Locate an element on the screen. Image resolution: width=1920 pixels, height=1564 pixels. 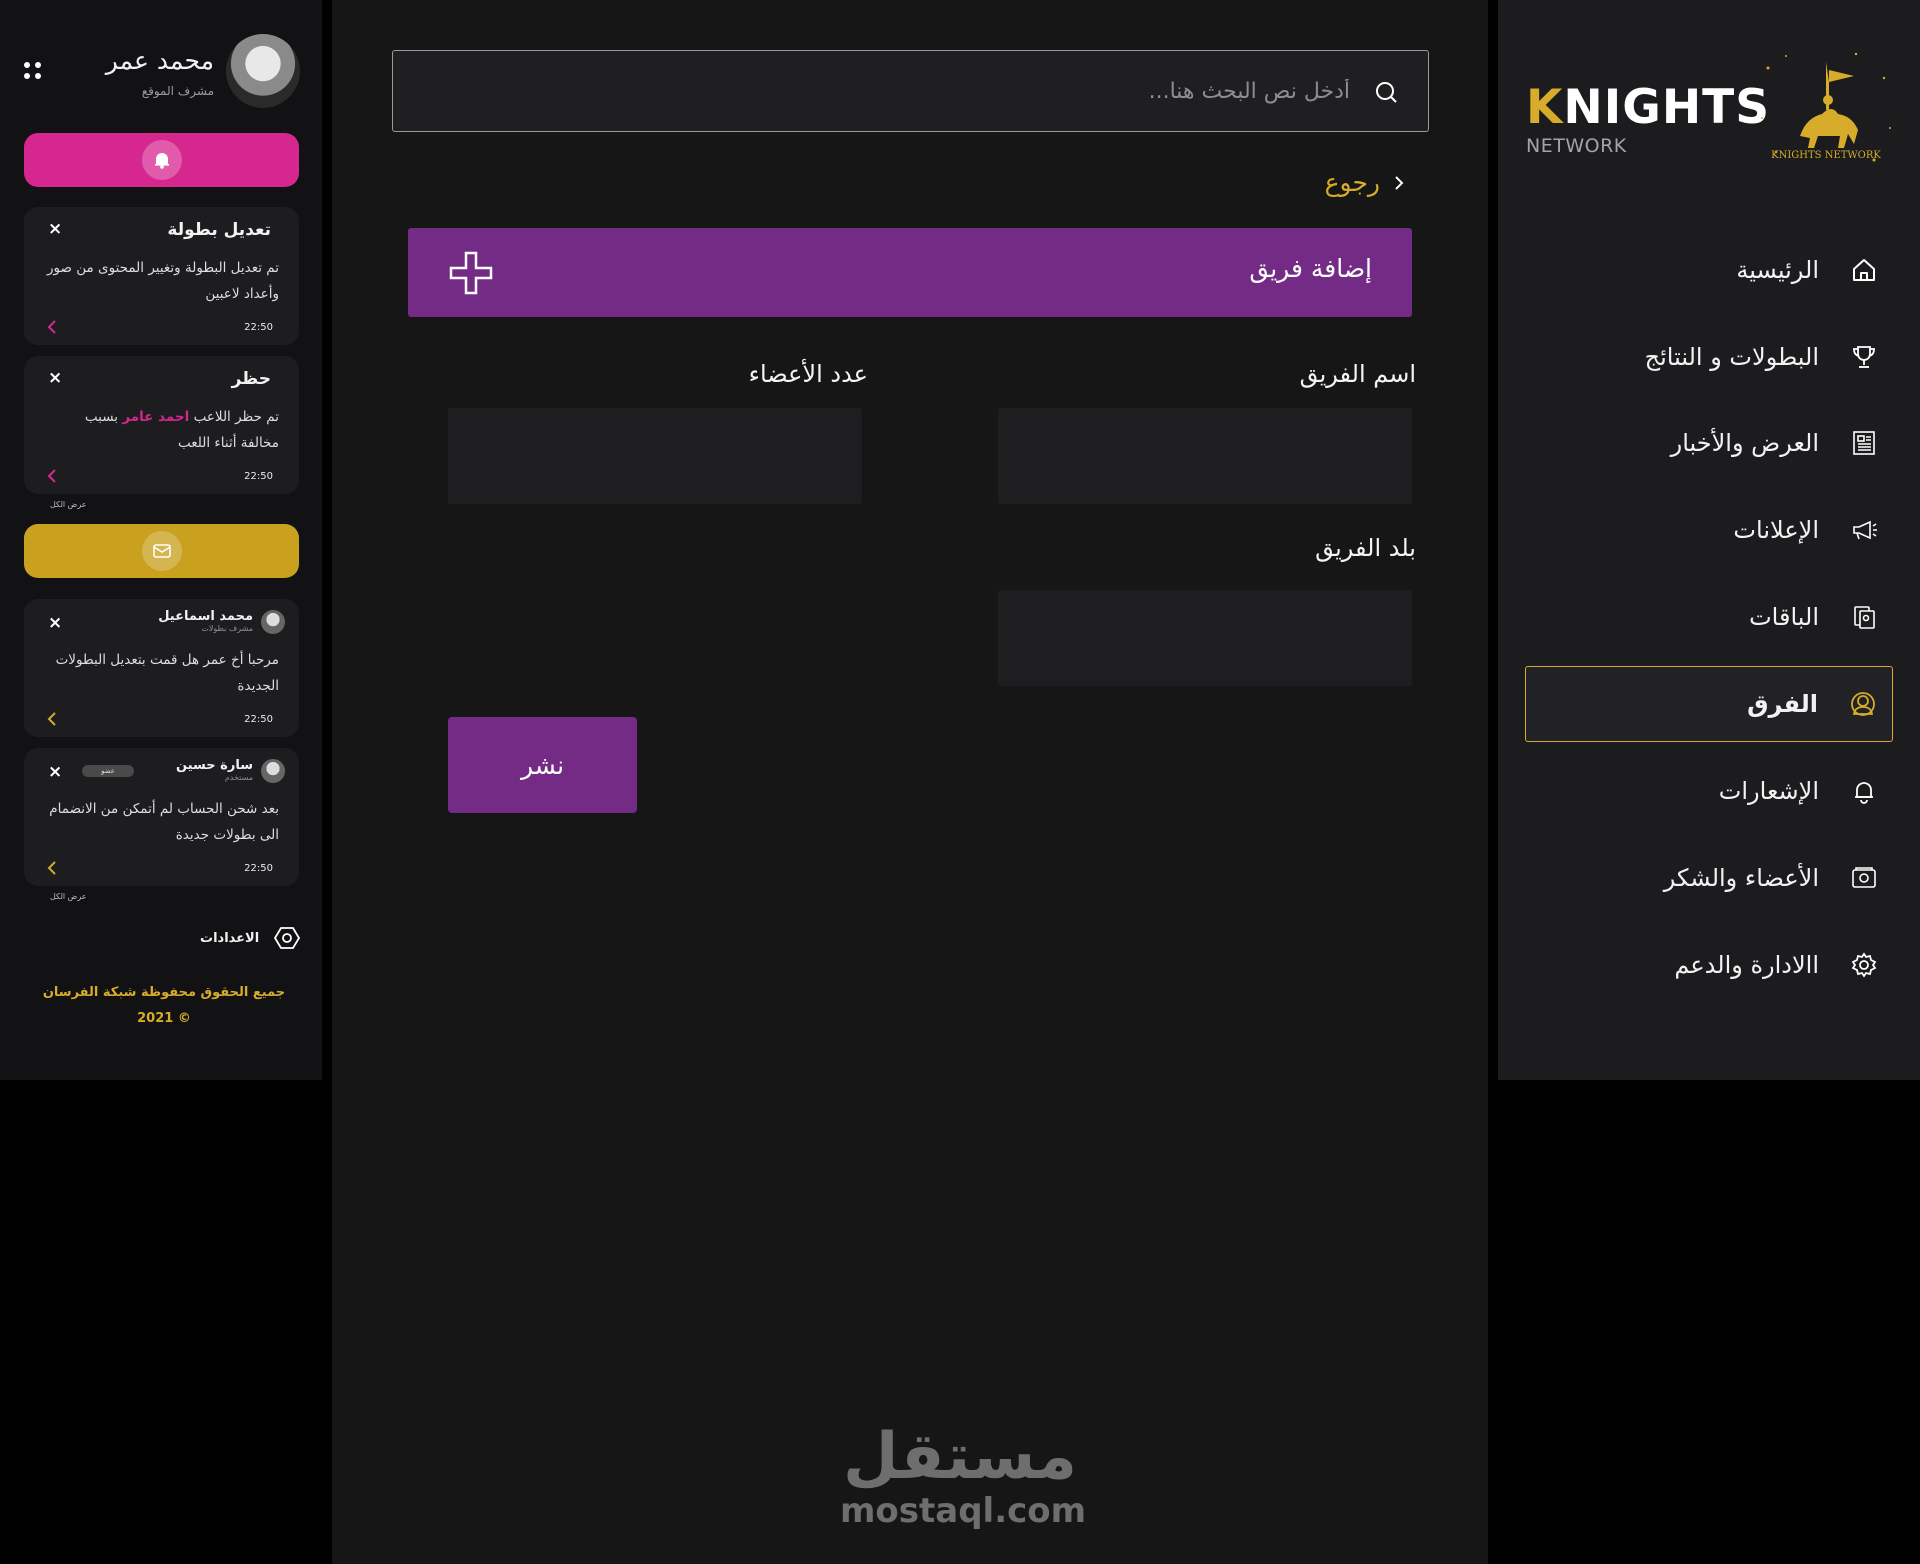
package-icon is located at coordinates (1864, 617).